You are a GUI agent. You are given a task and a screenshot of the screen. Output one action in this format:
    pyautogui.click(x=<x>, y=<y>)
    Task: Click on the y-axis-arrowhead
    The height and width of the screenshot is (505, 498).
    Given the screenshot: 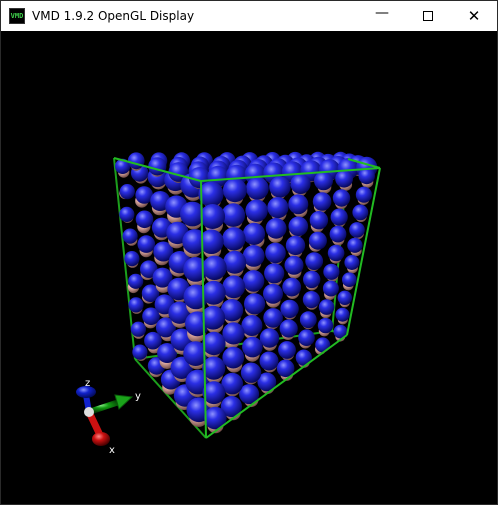 What is the action you would take?
    pyautogui.click(x=124, y=402)
    